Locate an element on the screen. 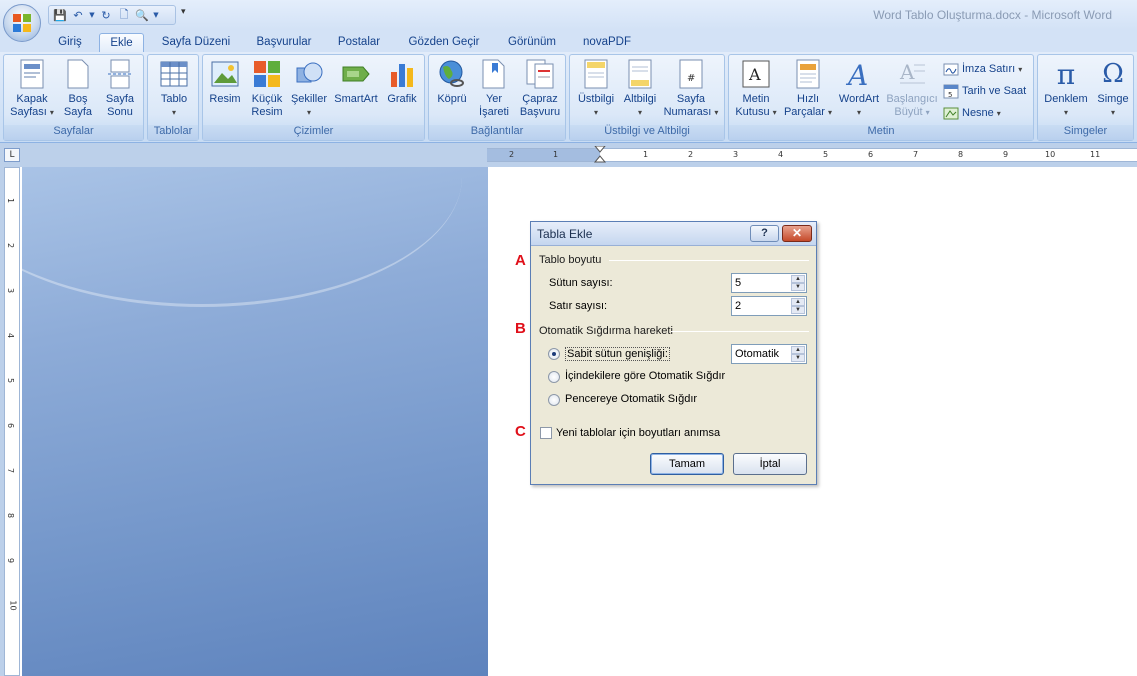 The height and width of the screenshot is (676, 1137). smartart-button: SmartArt is located at coordinates (356, 82).